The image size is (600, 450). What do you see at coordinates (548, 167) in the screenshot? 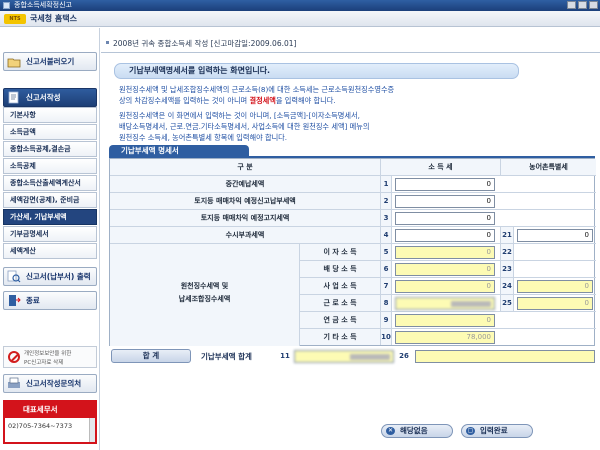
I see `header-rural-tax: 농어촌특별세` at bounding box center [548, 167].